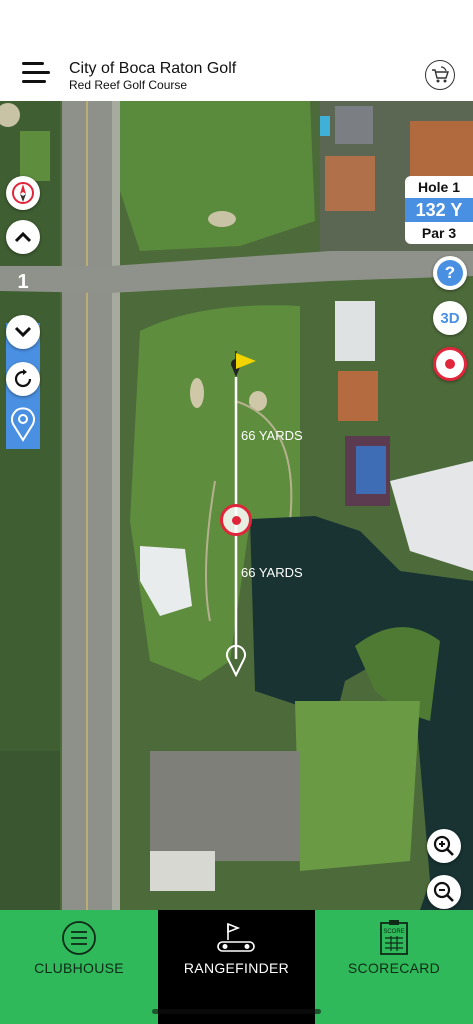 Image resolution: width=473 pixels, height=1024 pixels. I want to click on chevron-up-icon, so click(23, 237).